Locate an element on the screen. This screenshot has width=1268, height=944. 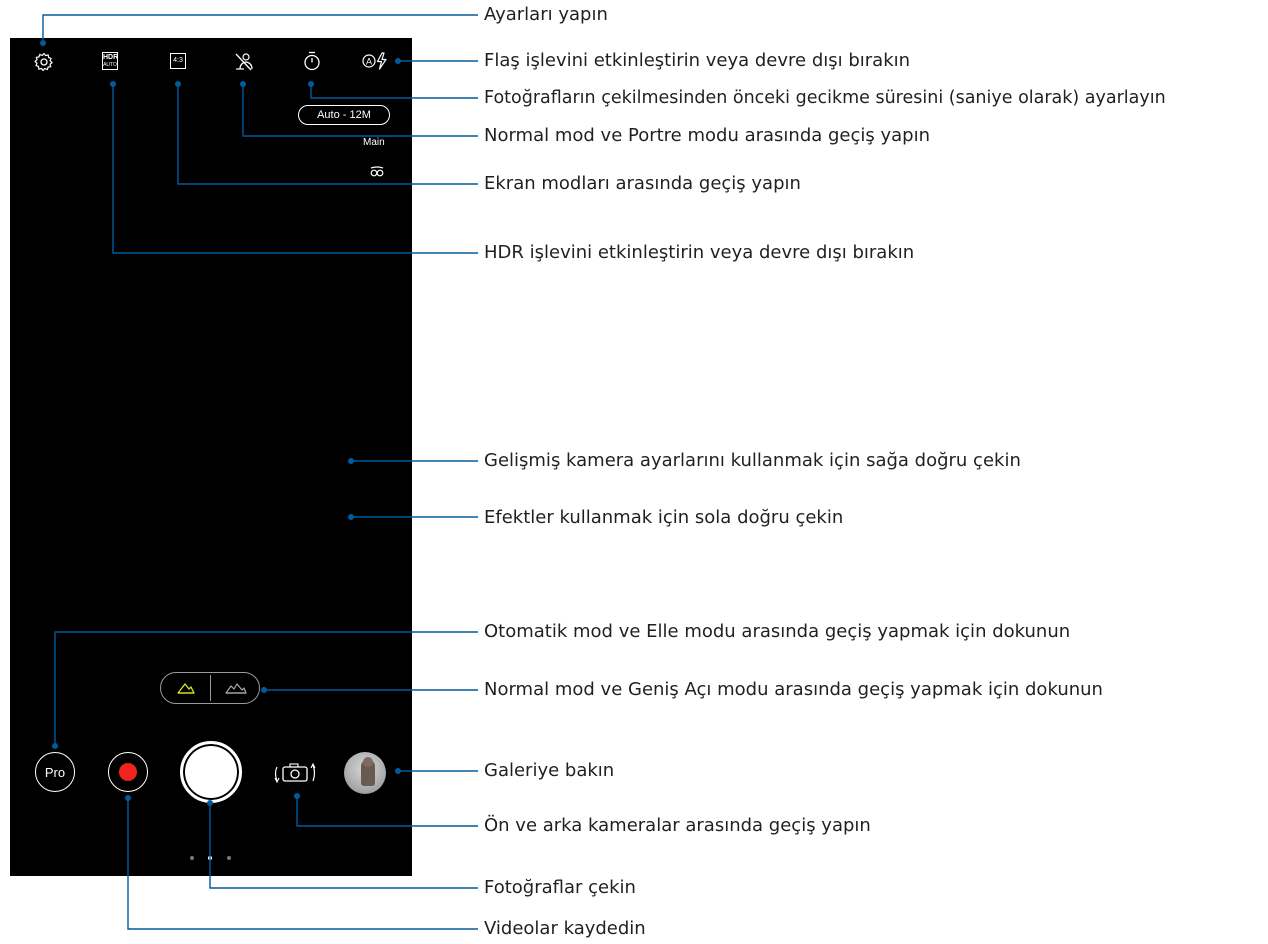
beauty-owl-icon is located at coordinates (377, 172).